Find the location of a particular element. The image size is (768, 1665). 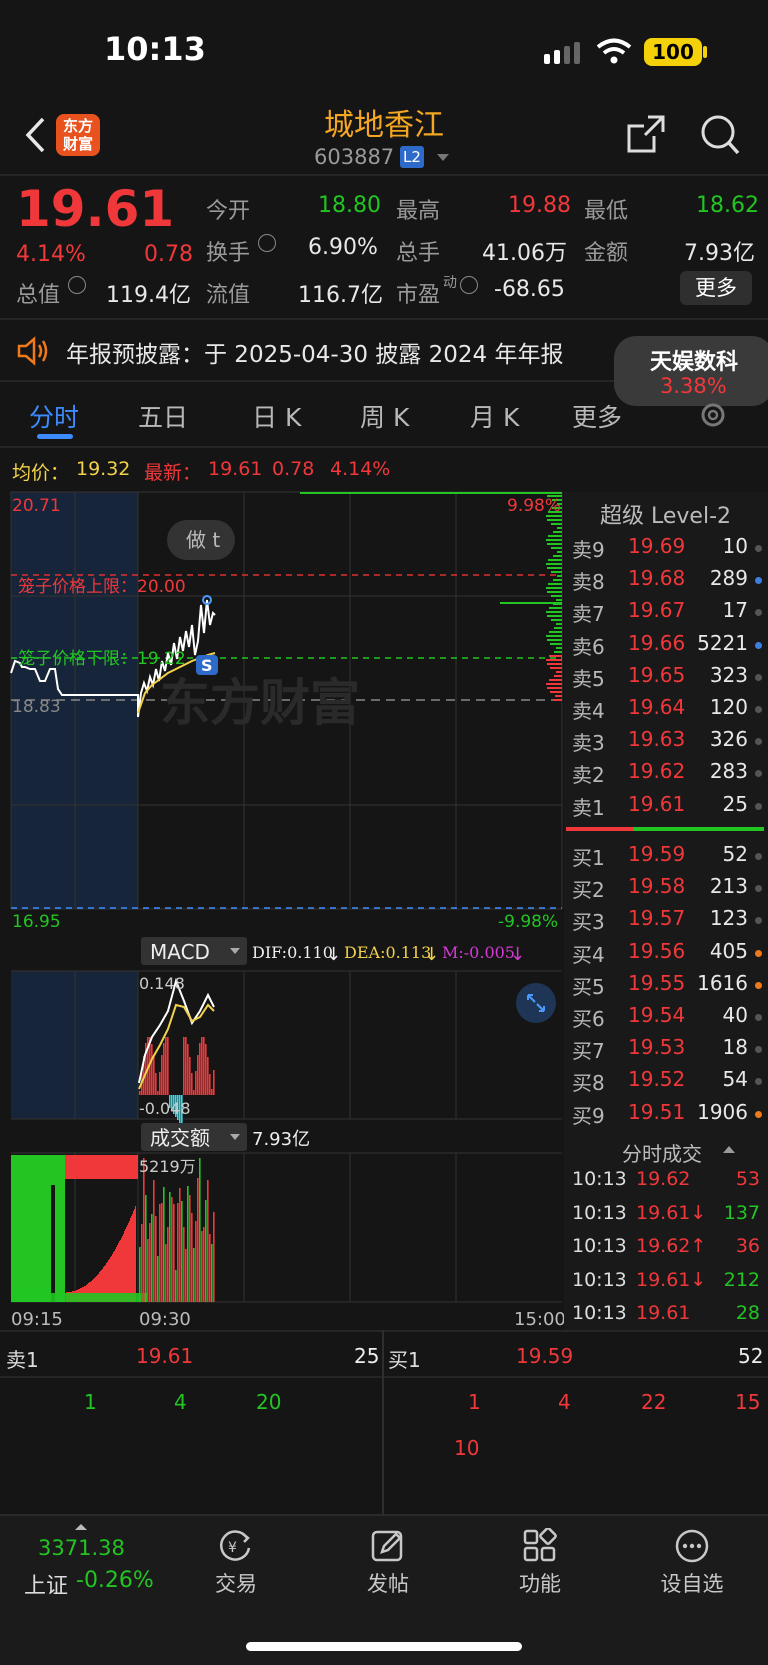

bid-level-row: 买7 19.53 18 is located at coordinates (667, 1050).